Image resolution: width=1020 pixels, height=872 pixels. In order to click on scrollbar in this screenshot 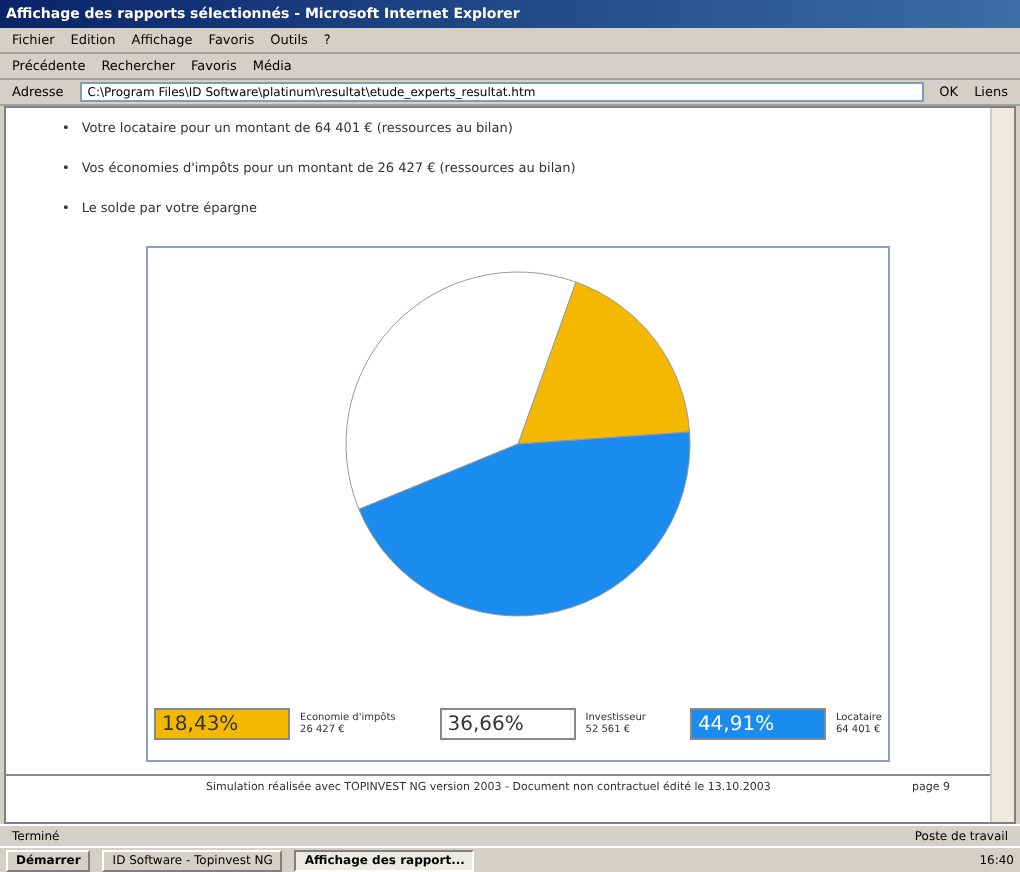, I will do `click(1002, 465)`.